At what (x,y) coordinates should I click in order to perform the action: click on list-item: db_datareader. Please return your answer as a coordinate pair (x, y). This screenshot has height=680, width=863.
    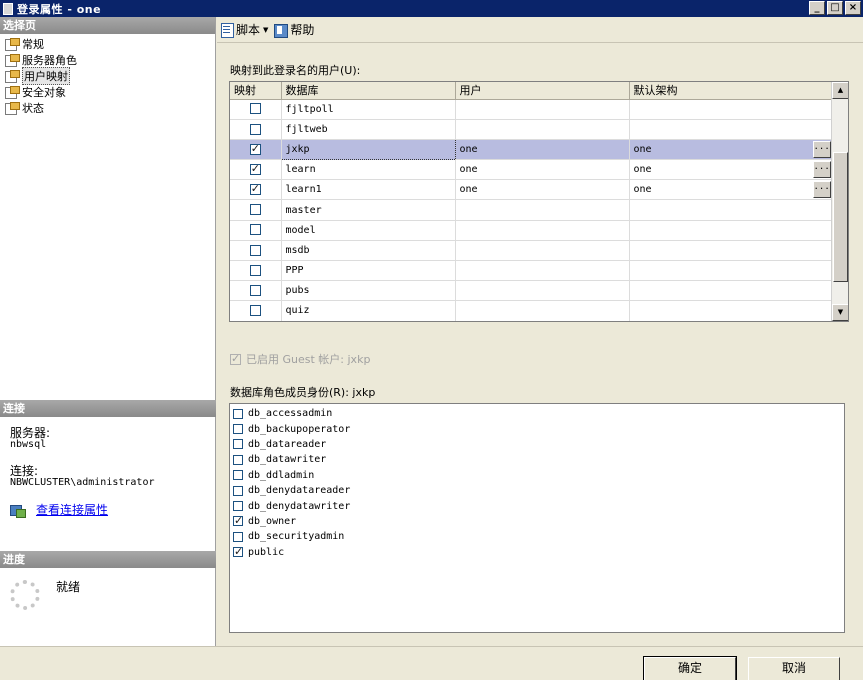
    Looking at the image, I should click on (537, 444).